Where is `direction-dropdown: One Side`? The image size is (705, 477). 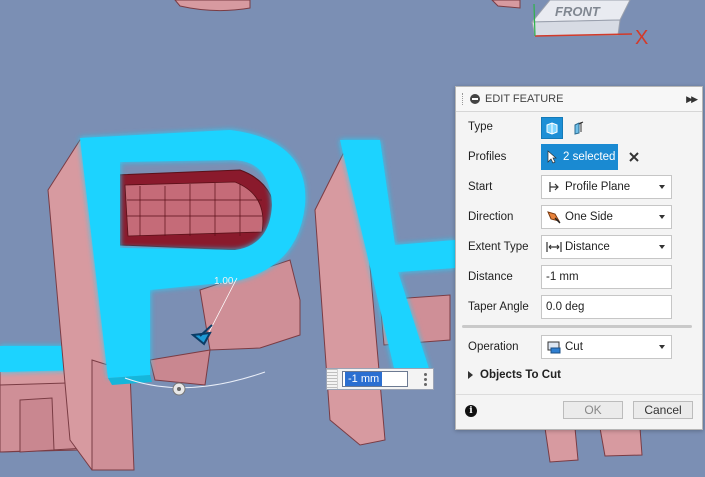 direction-dropdown: One Side is located at coordinates (606, 217).